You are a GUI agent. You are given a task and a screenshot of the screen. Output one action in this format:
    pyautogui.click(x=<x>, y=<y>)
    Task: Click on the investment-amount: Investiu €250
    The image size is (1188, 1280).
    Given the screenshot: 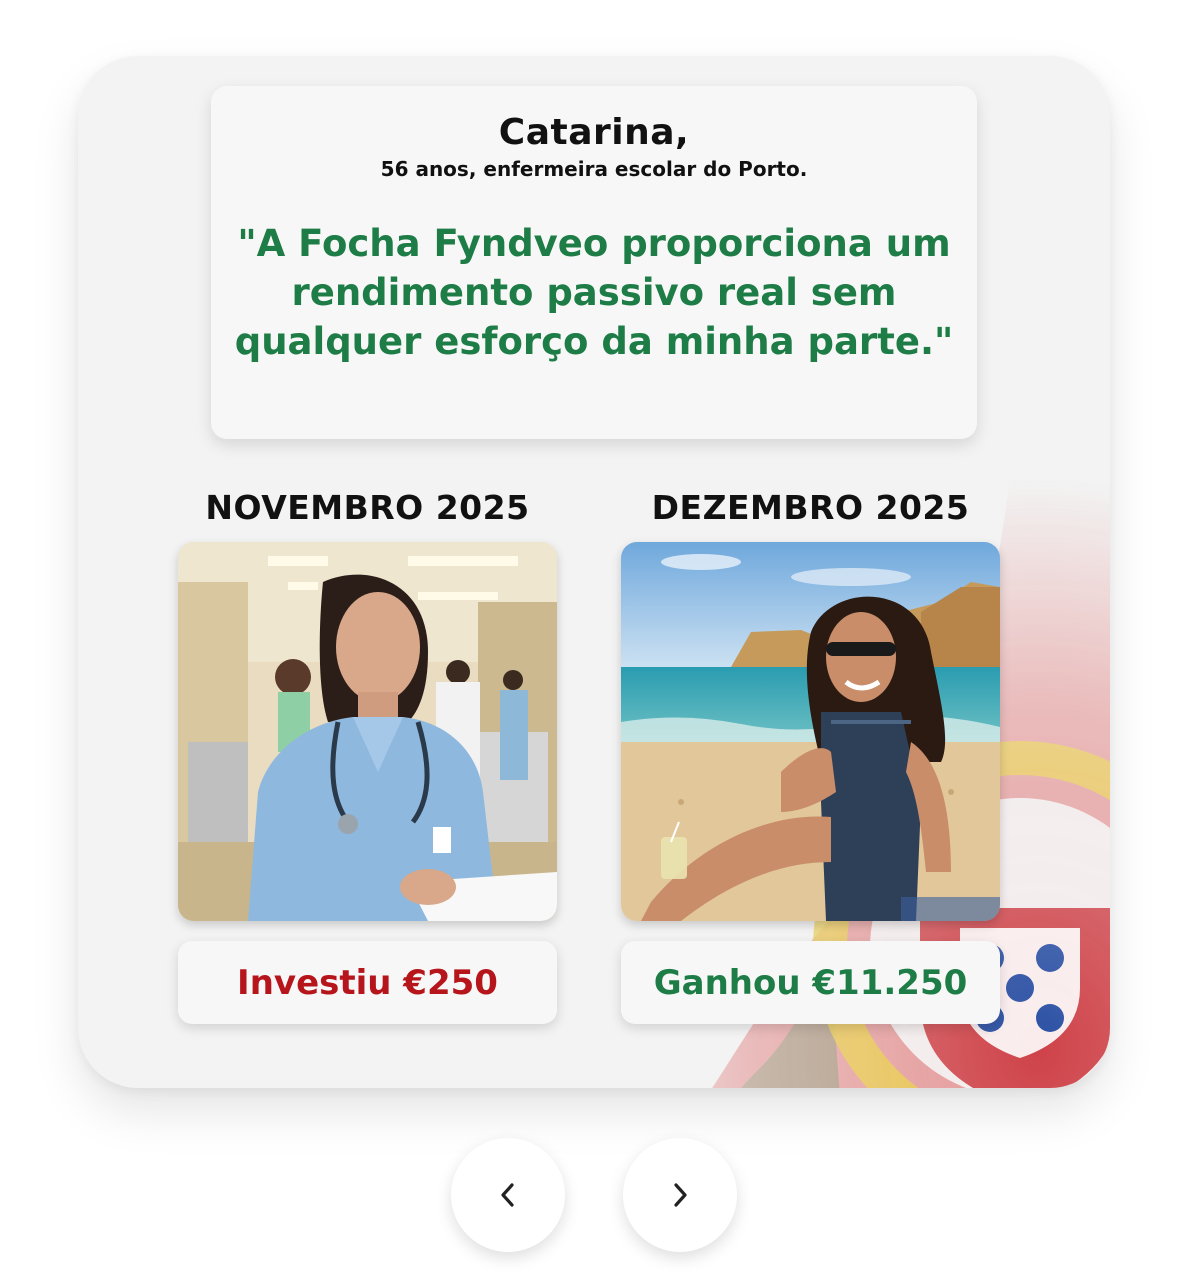 What is the action you would take?
    pyautogui.click(x=367, y=982)
    